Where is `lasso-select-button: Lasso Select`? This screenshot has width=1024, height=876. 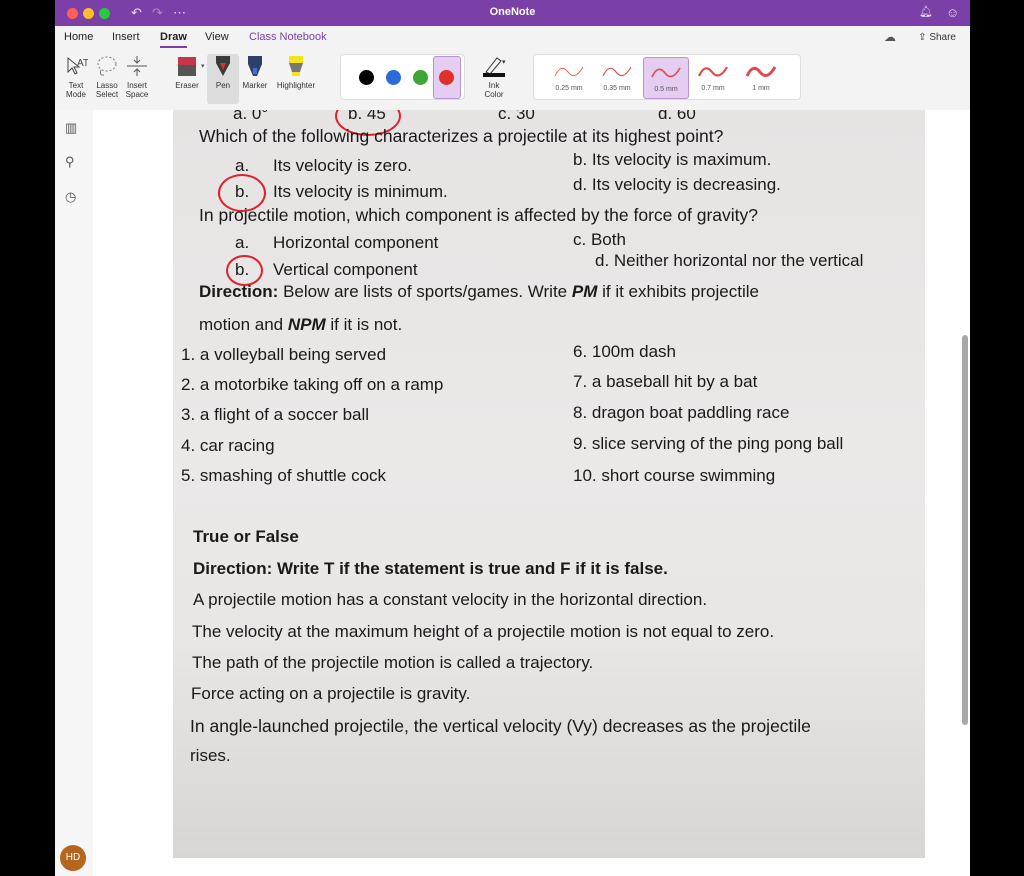
lasso-select-button: Lasso Select is located at coordinates (107, 76).